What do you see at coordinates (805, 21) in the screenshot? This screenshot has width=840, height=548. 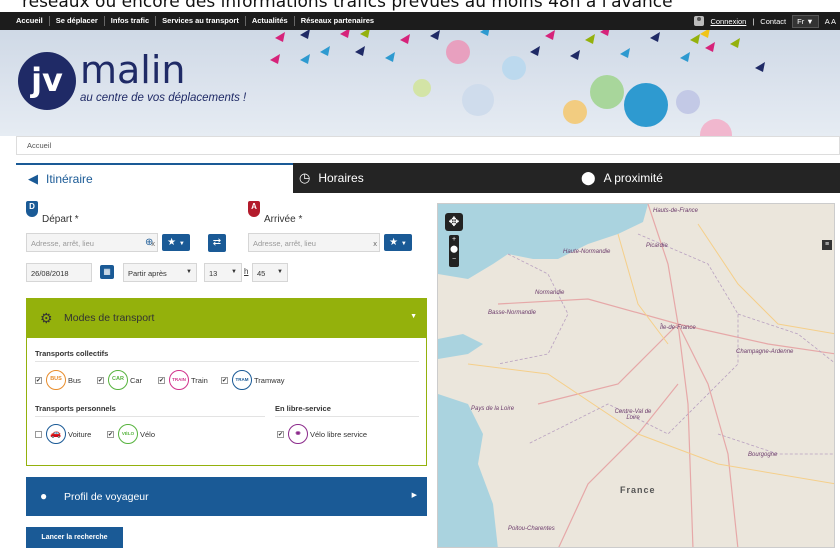 I see `language-select: Fr ▼` at bounding box center [805, 21].